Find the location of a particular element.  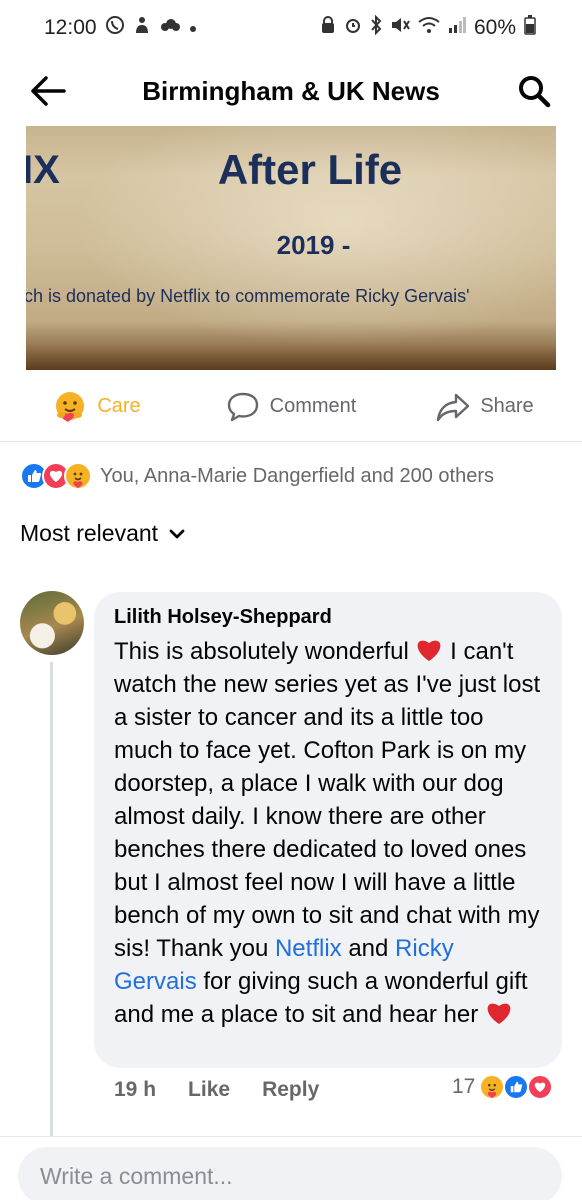

comment-reactions: 17 is located at coordinates (503, 1087).